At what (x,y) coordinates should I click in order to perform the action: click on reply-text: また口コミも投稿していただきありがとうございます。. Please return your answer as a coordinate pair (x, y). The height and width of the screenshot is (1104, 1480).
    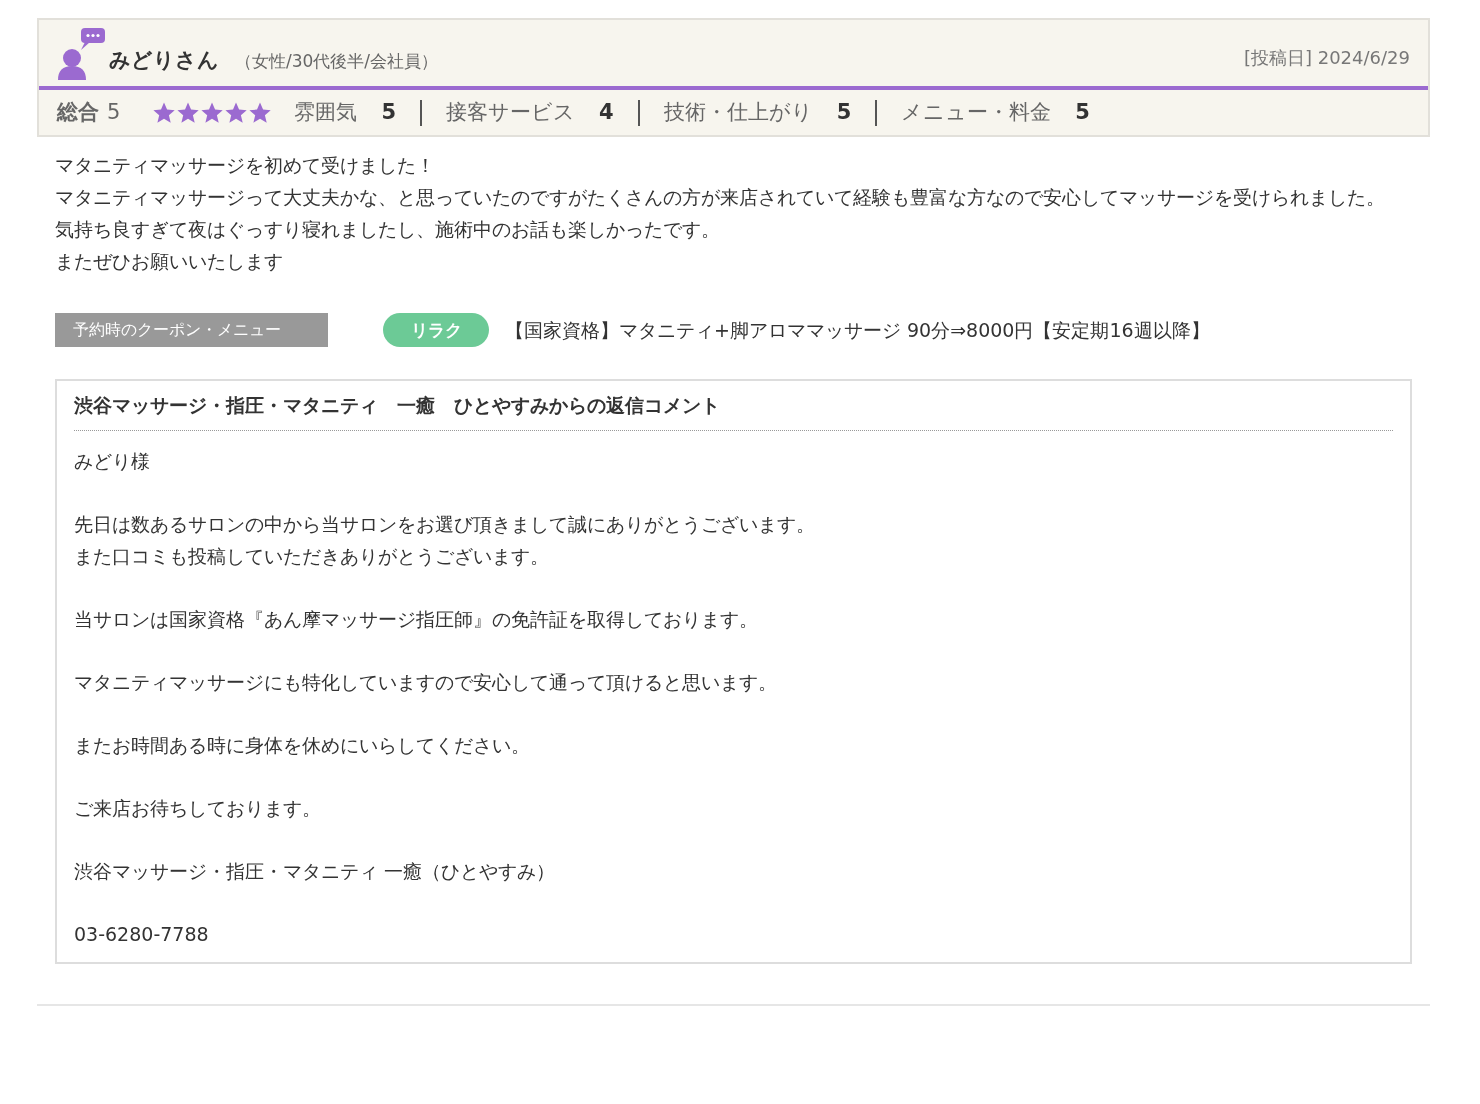
    Looking at the image, I should click on (312, 556).